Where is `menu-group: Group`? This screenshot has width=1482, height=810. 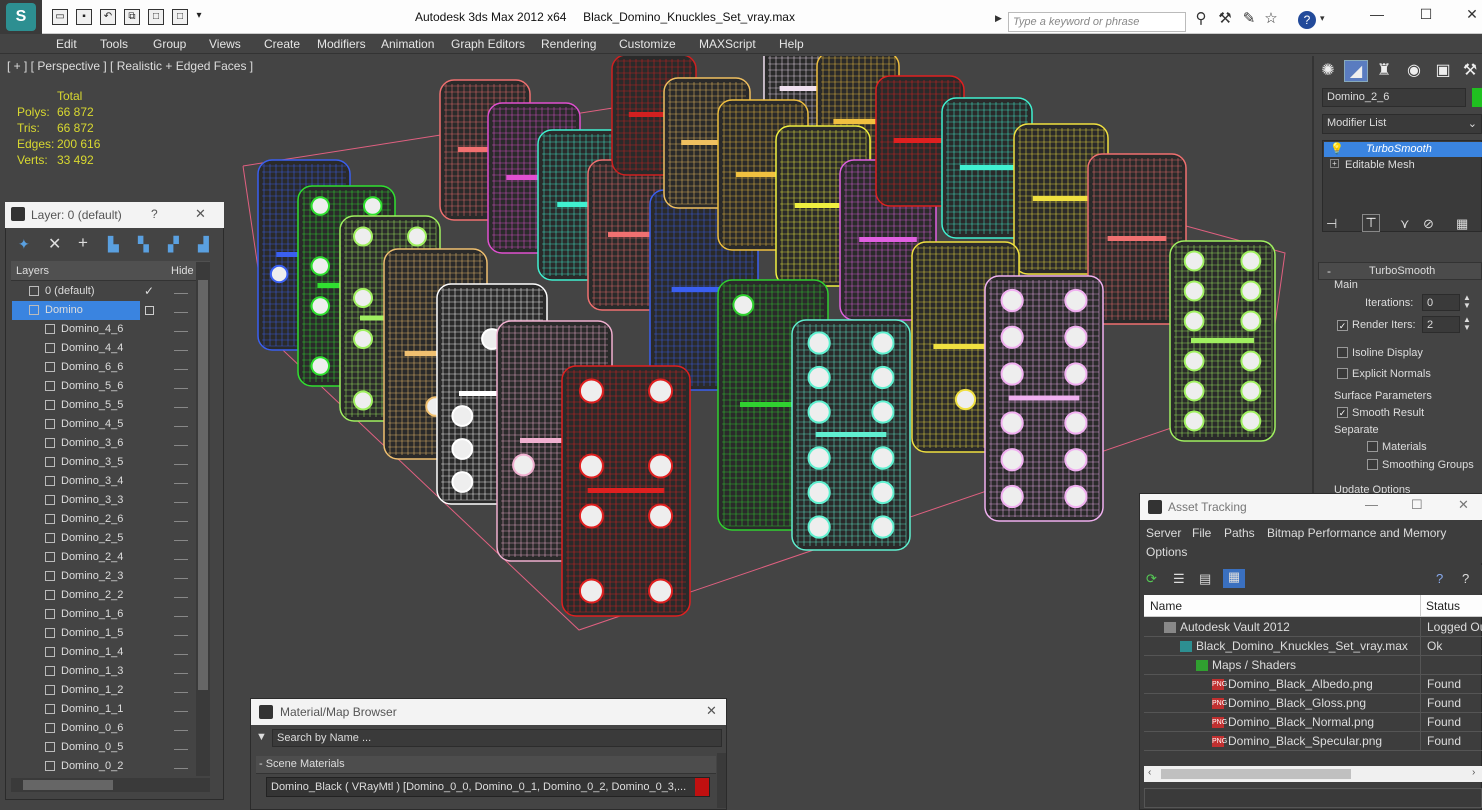 menu-group: Group is located at coordinates (169, 44).